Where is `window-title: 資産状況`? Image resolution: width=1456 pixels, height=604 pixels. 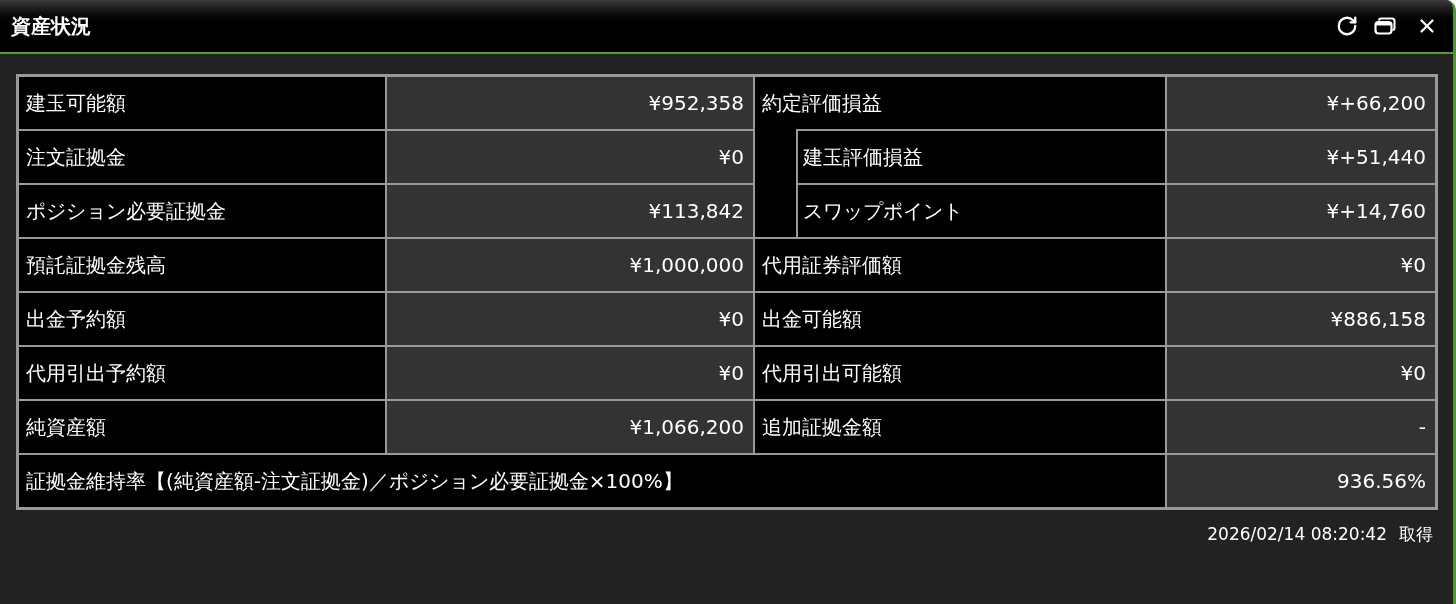
window-title: 資産状況 is located at coordinates (51, 26).